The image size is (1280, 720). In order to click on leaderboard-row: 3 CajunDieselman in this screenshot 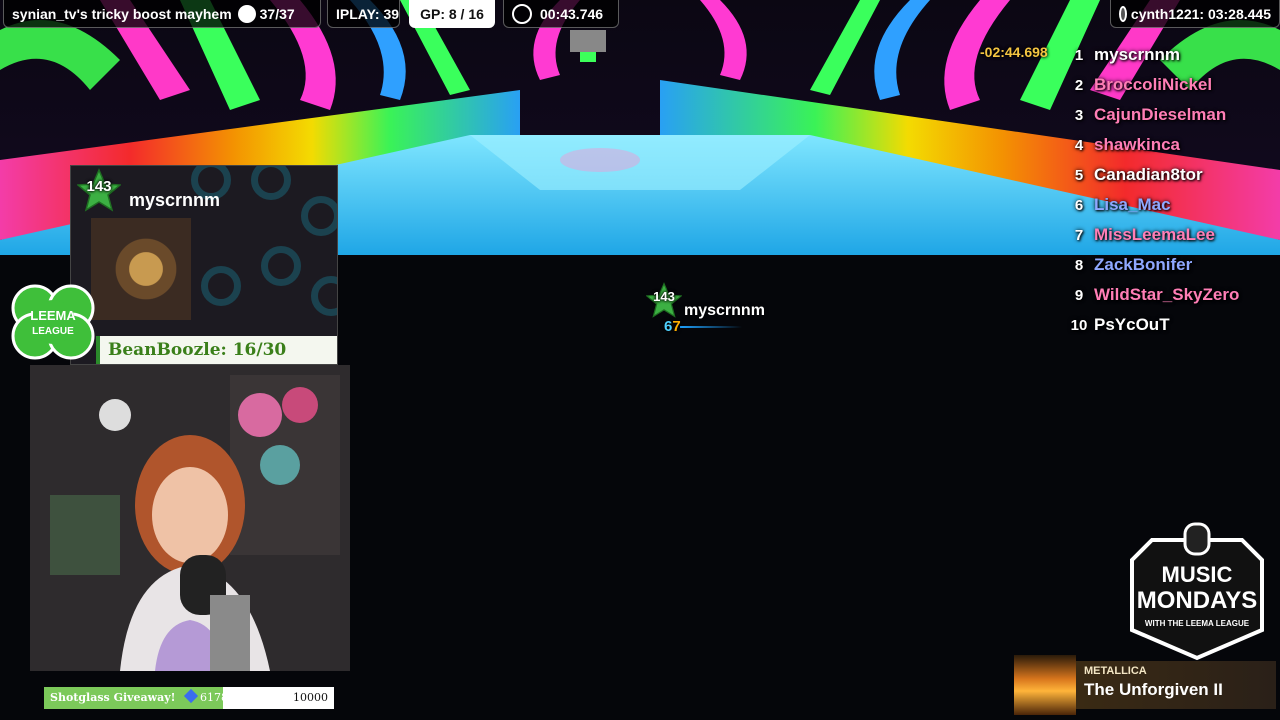, I will do `click(1164, 115)`.